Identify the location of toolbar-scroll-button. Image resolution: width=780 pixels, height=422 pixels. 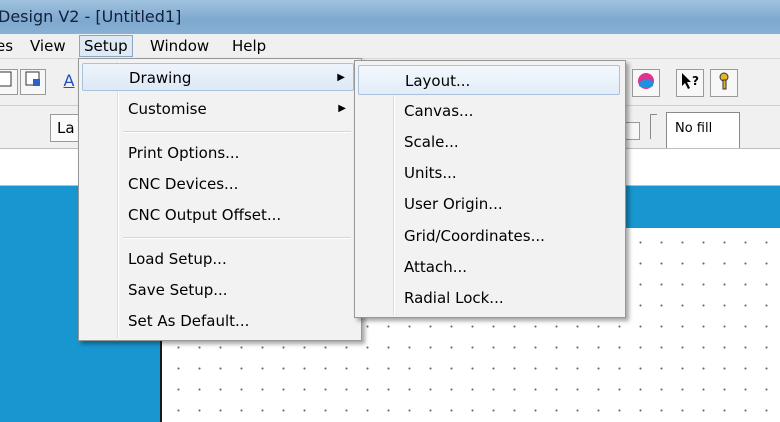
(633, 131).